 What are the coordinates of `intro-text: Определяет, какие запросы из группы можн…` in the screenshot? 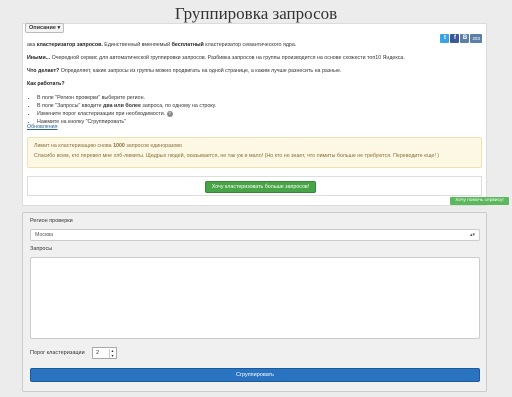 It's located at (200, 71).